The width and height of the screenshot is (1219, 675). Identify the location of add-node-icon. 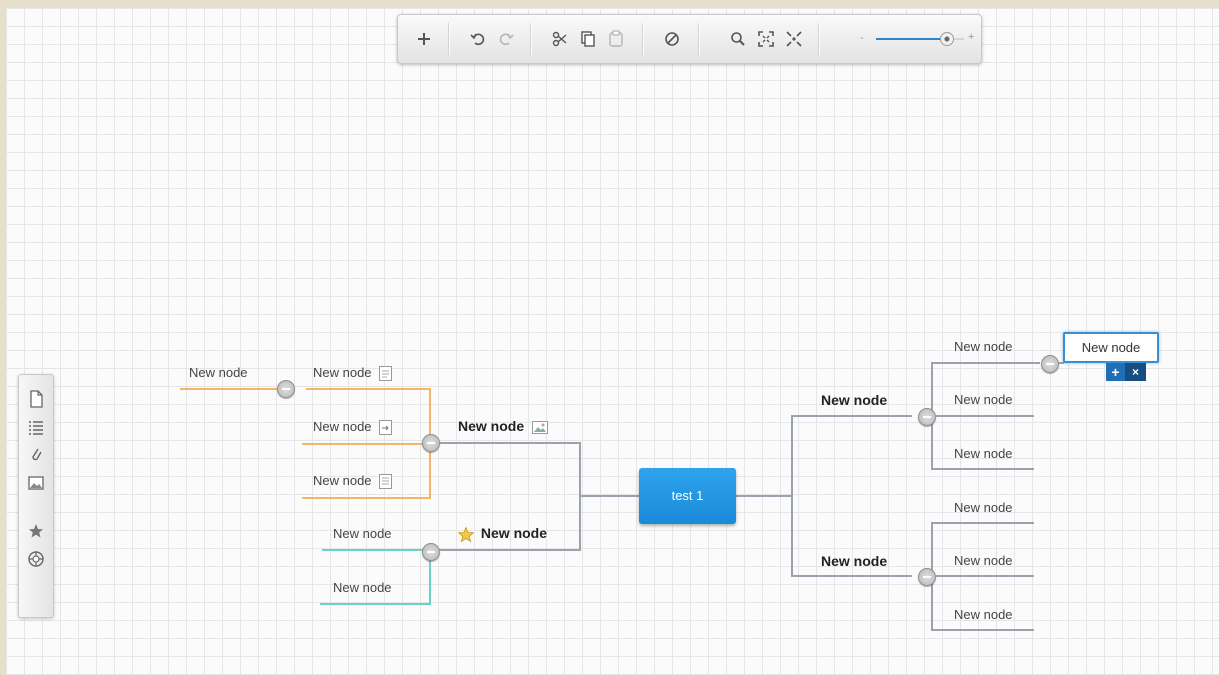
(424, 39).